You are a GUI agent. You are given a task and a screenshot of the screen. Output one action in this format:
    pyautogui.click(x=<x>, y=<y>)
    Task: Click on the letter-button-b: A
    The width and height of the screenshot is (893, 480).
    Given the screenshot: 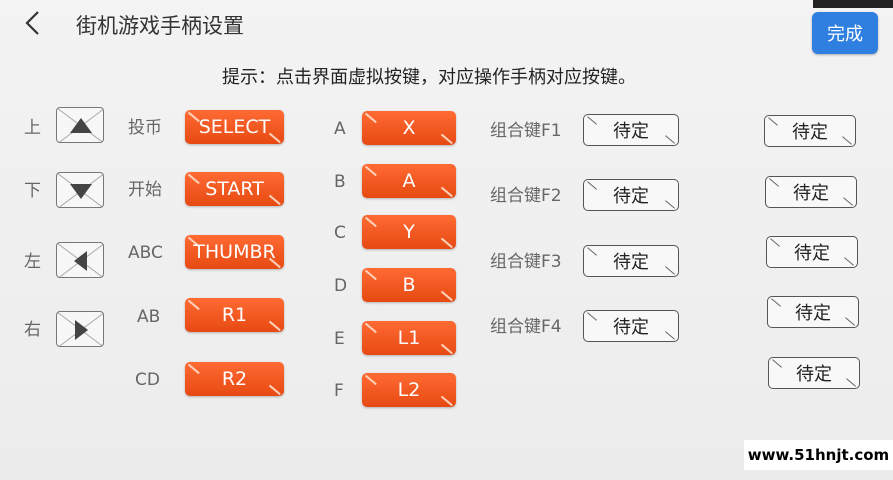 What is the action you would take?
    pyautogui.click(x=409, y=181)
    